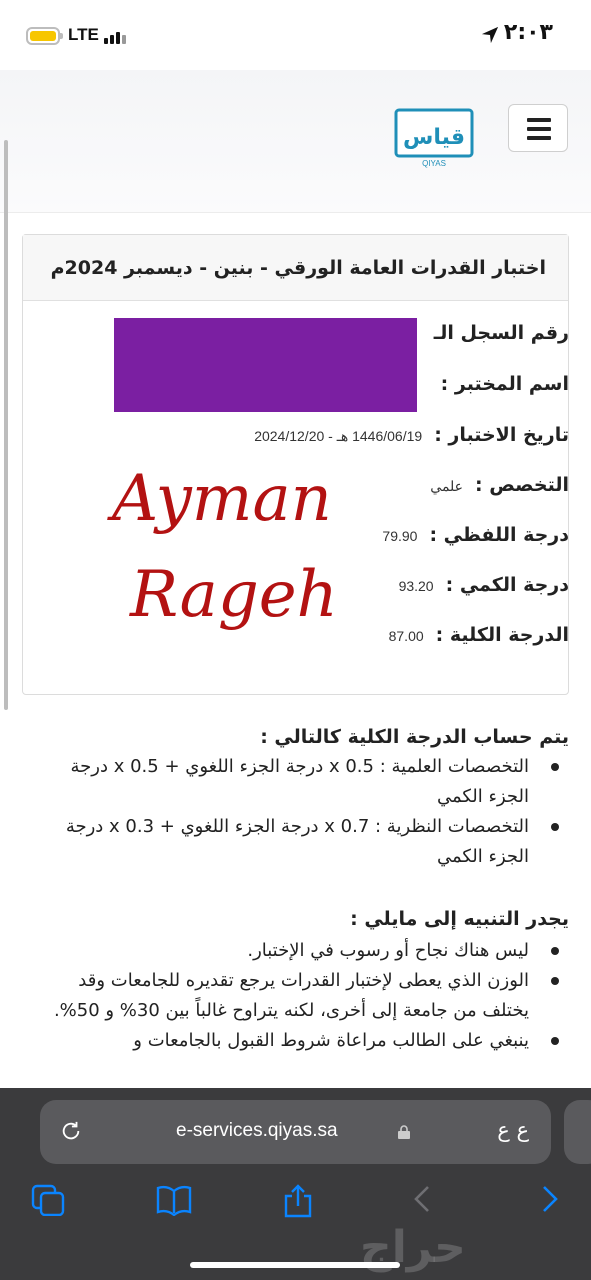  What do you see at coordinates (434, 163) in the screenshot?
I see `logo-caption: QIYAS` at bounding box center [434, 163].